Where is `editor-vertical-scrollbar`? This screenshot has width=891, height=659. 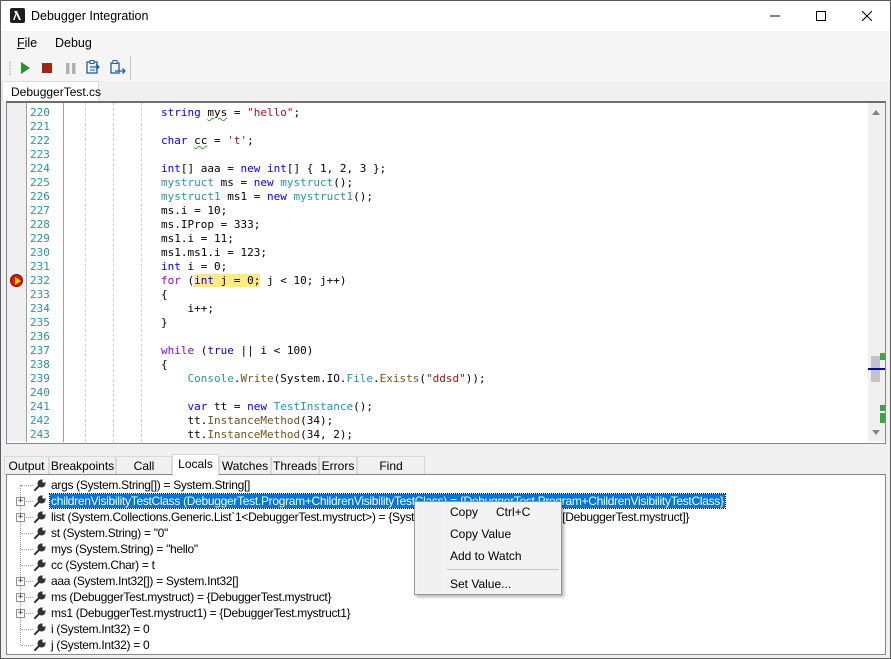
editor-vertical-scrollbar is located at coordinates (876, 272).